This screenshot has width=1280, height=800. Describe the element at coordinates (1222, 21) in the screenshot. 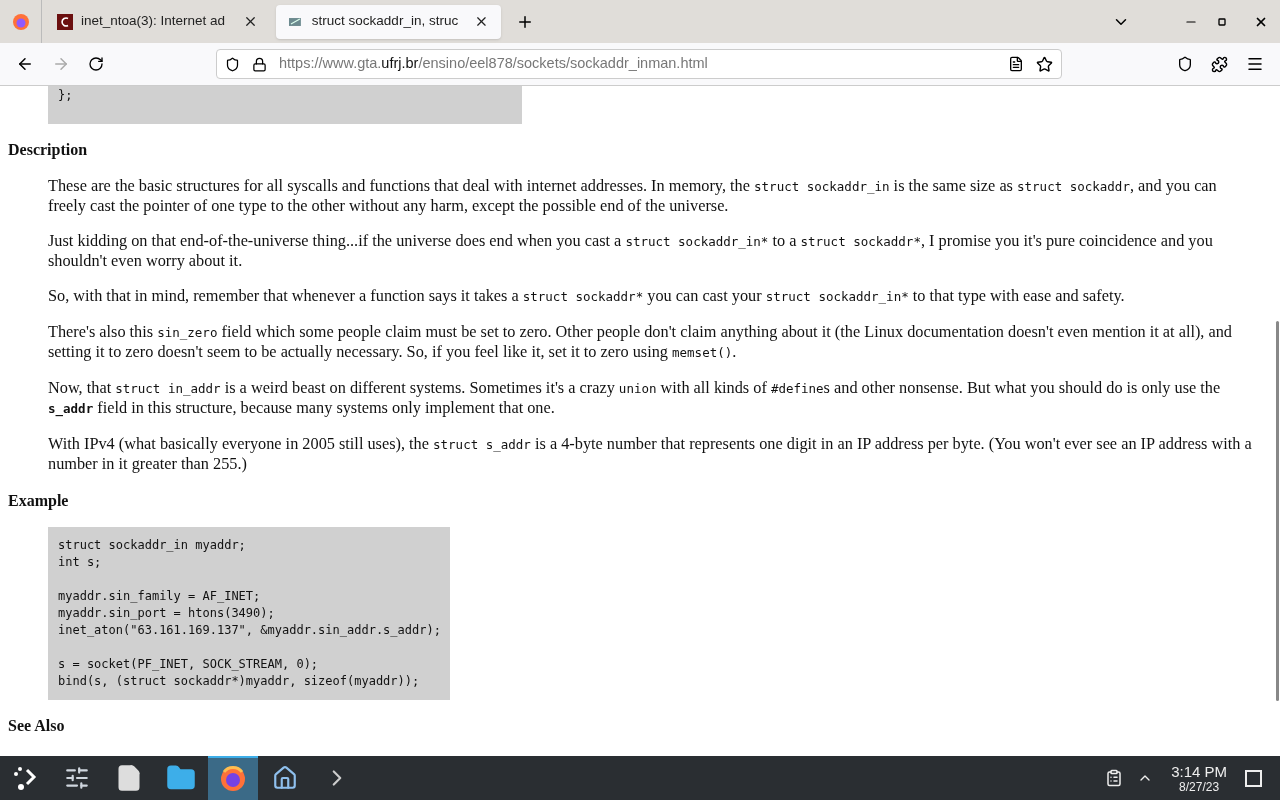

I see `maximize-icon` at that location.